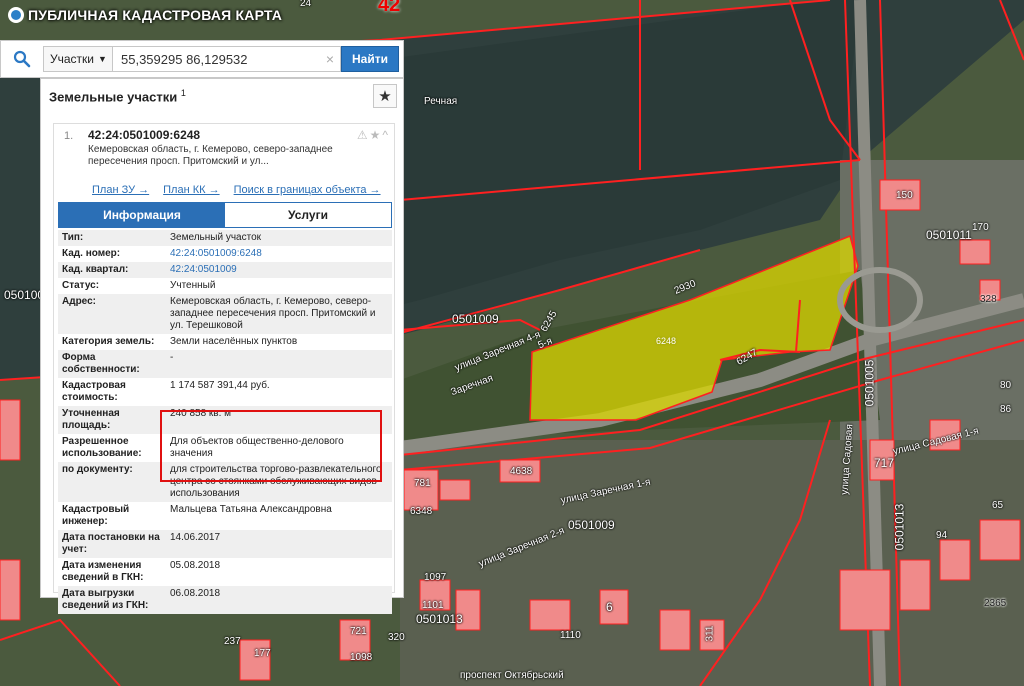 The width and height of the screenshot is (1024, 686). I want to click on info-row: Дата выгрузки сведений из ГКН: 06.08.2018, so click(225, 600).